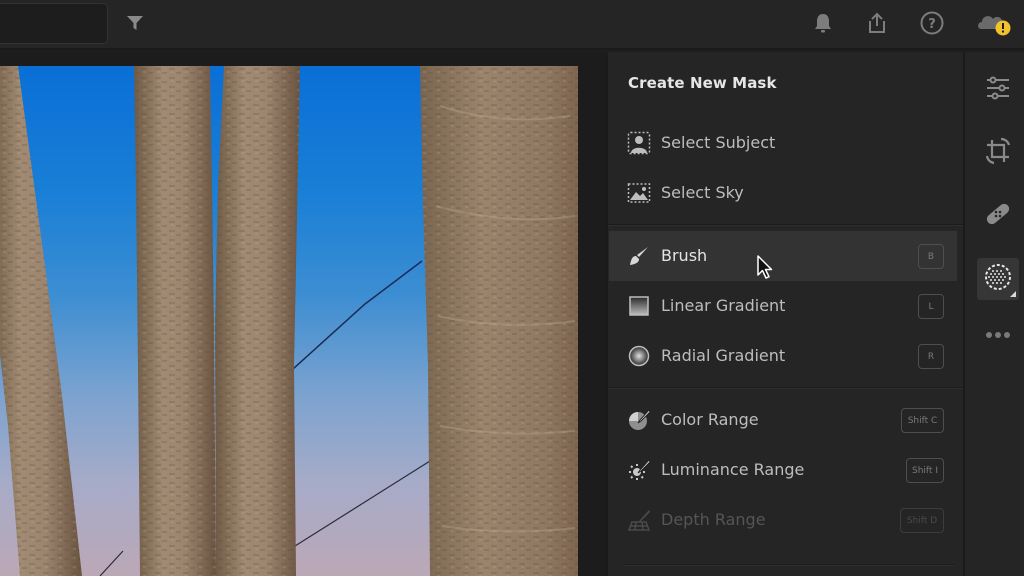  I want to click on tool-crop, so click(998, 153).